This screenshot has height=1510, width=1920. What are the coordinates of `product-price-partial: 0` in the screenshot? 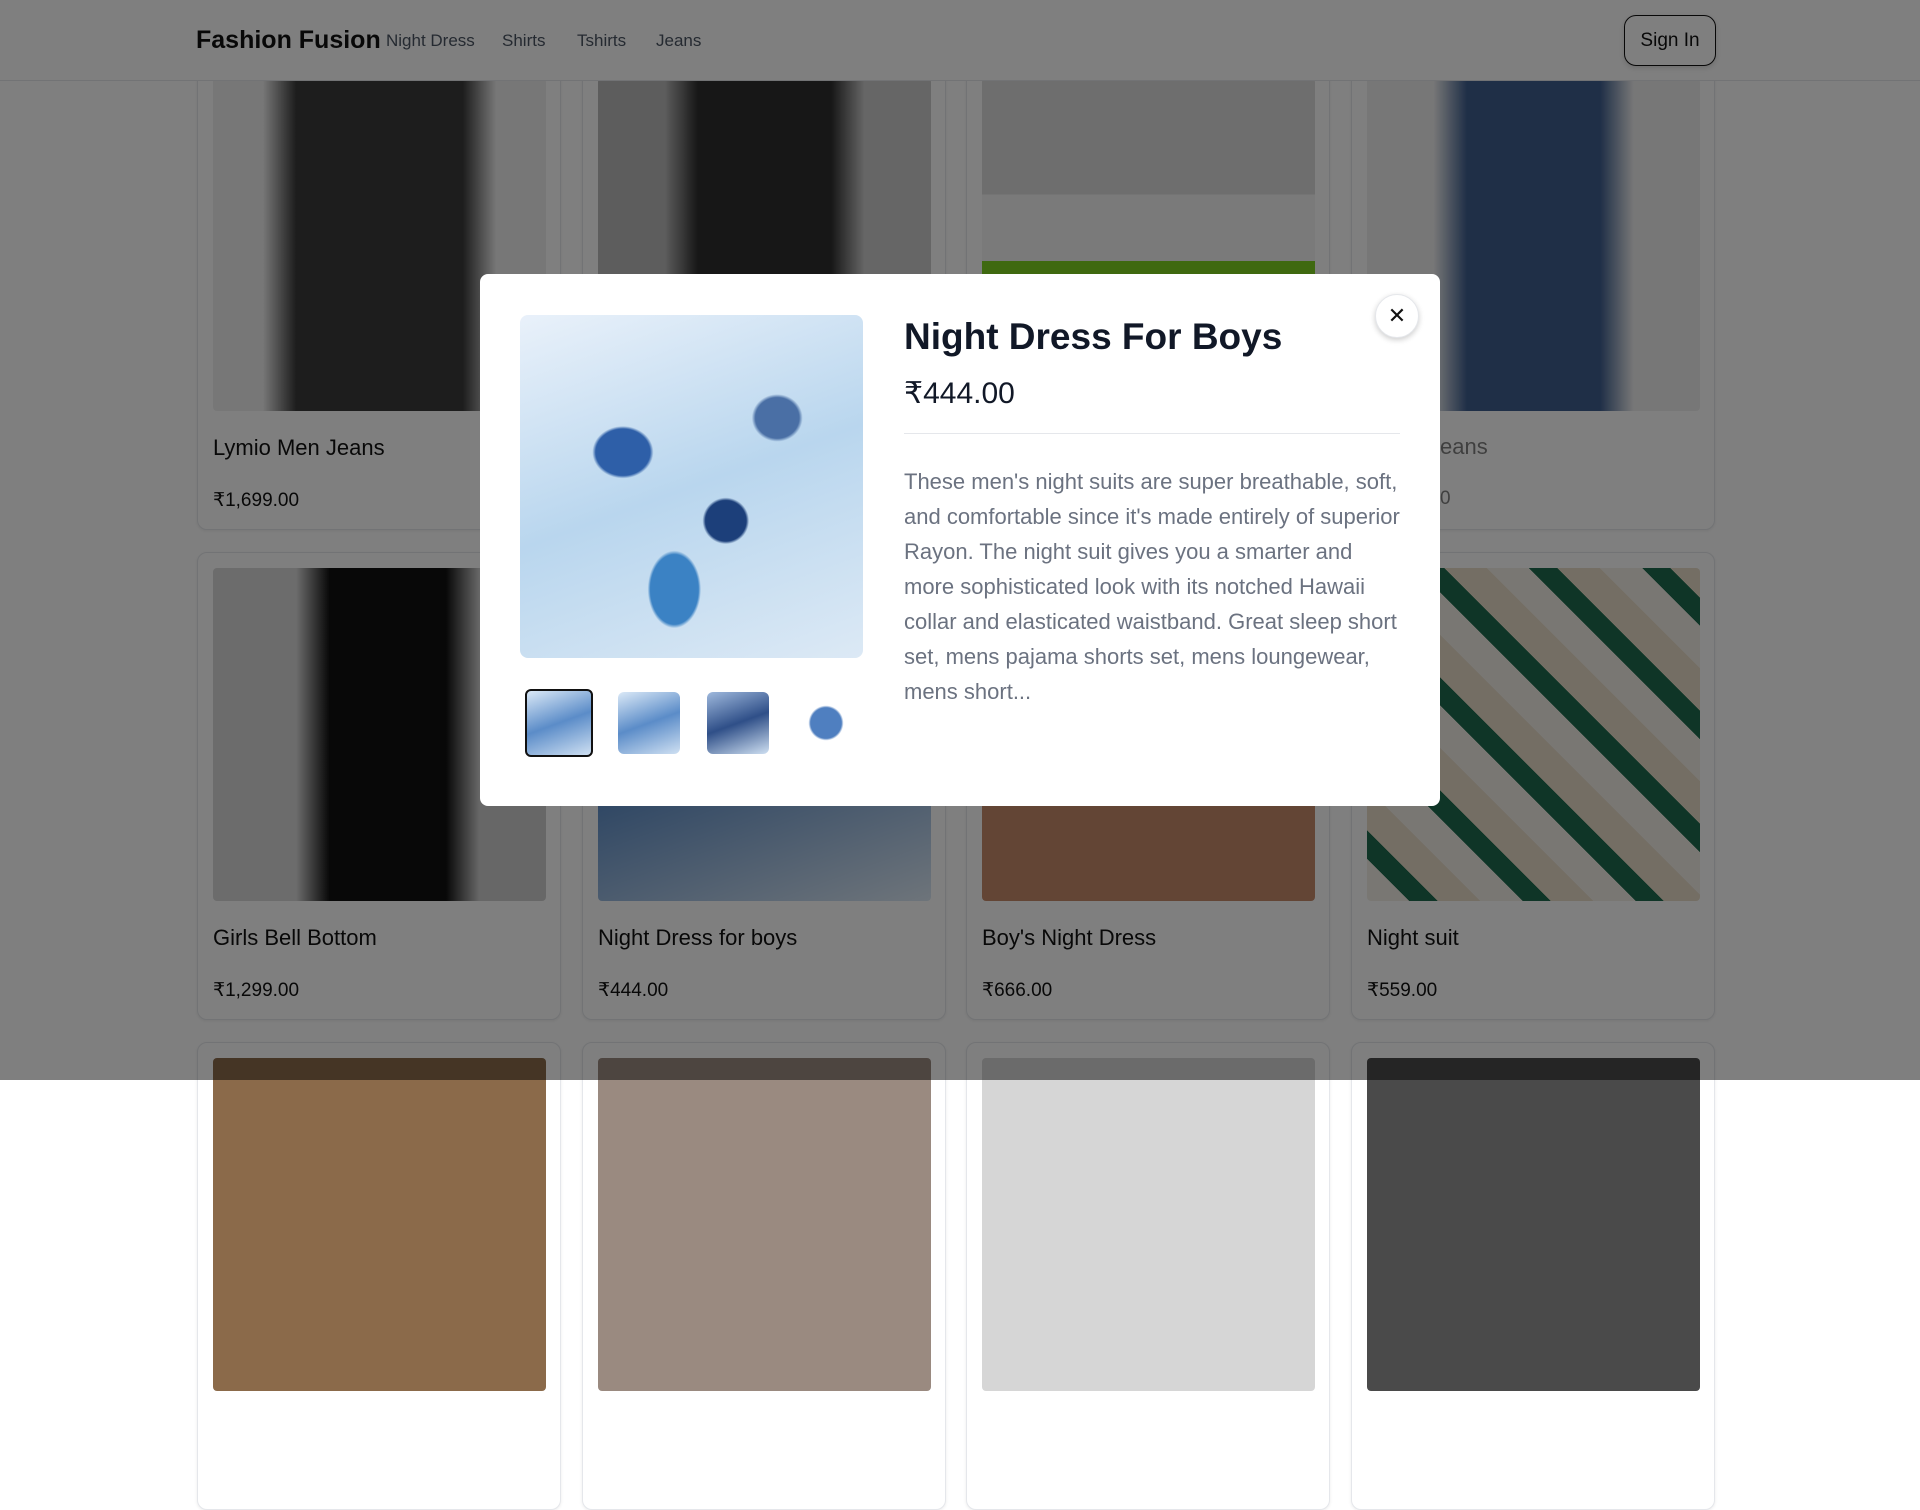 It's located at (1445, 498).